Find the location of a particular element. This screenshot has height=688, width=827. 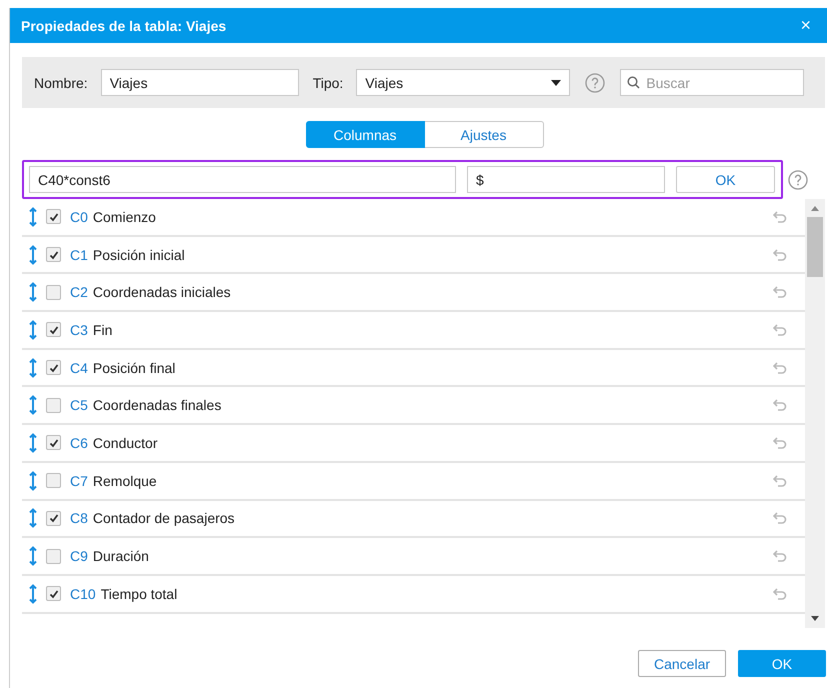

name-field: Viajes is located at coordinates (199, 82).